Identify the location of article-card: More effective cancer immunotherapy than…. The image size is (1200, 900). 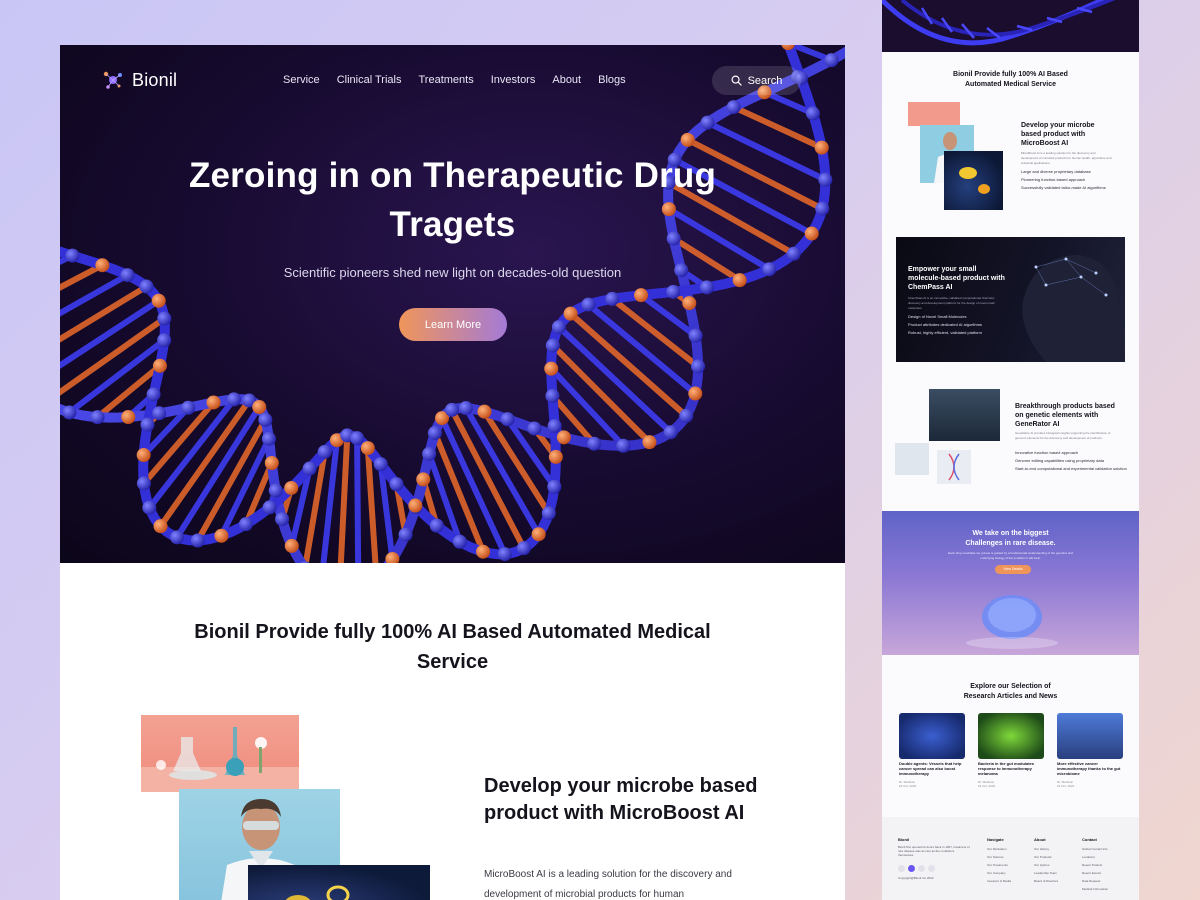
(1090, 750).